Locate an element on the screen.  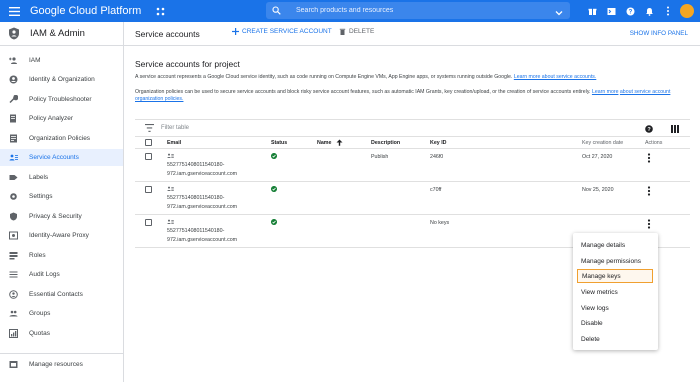
project-selector-icon is located at coordinates (160, 11).